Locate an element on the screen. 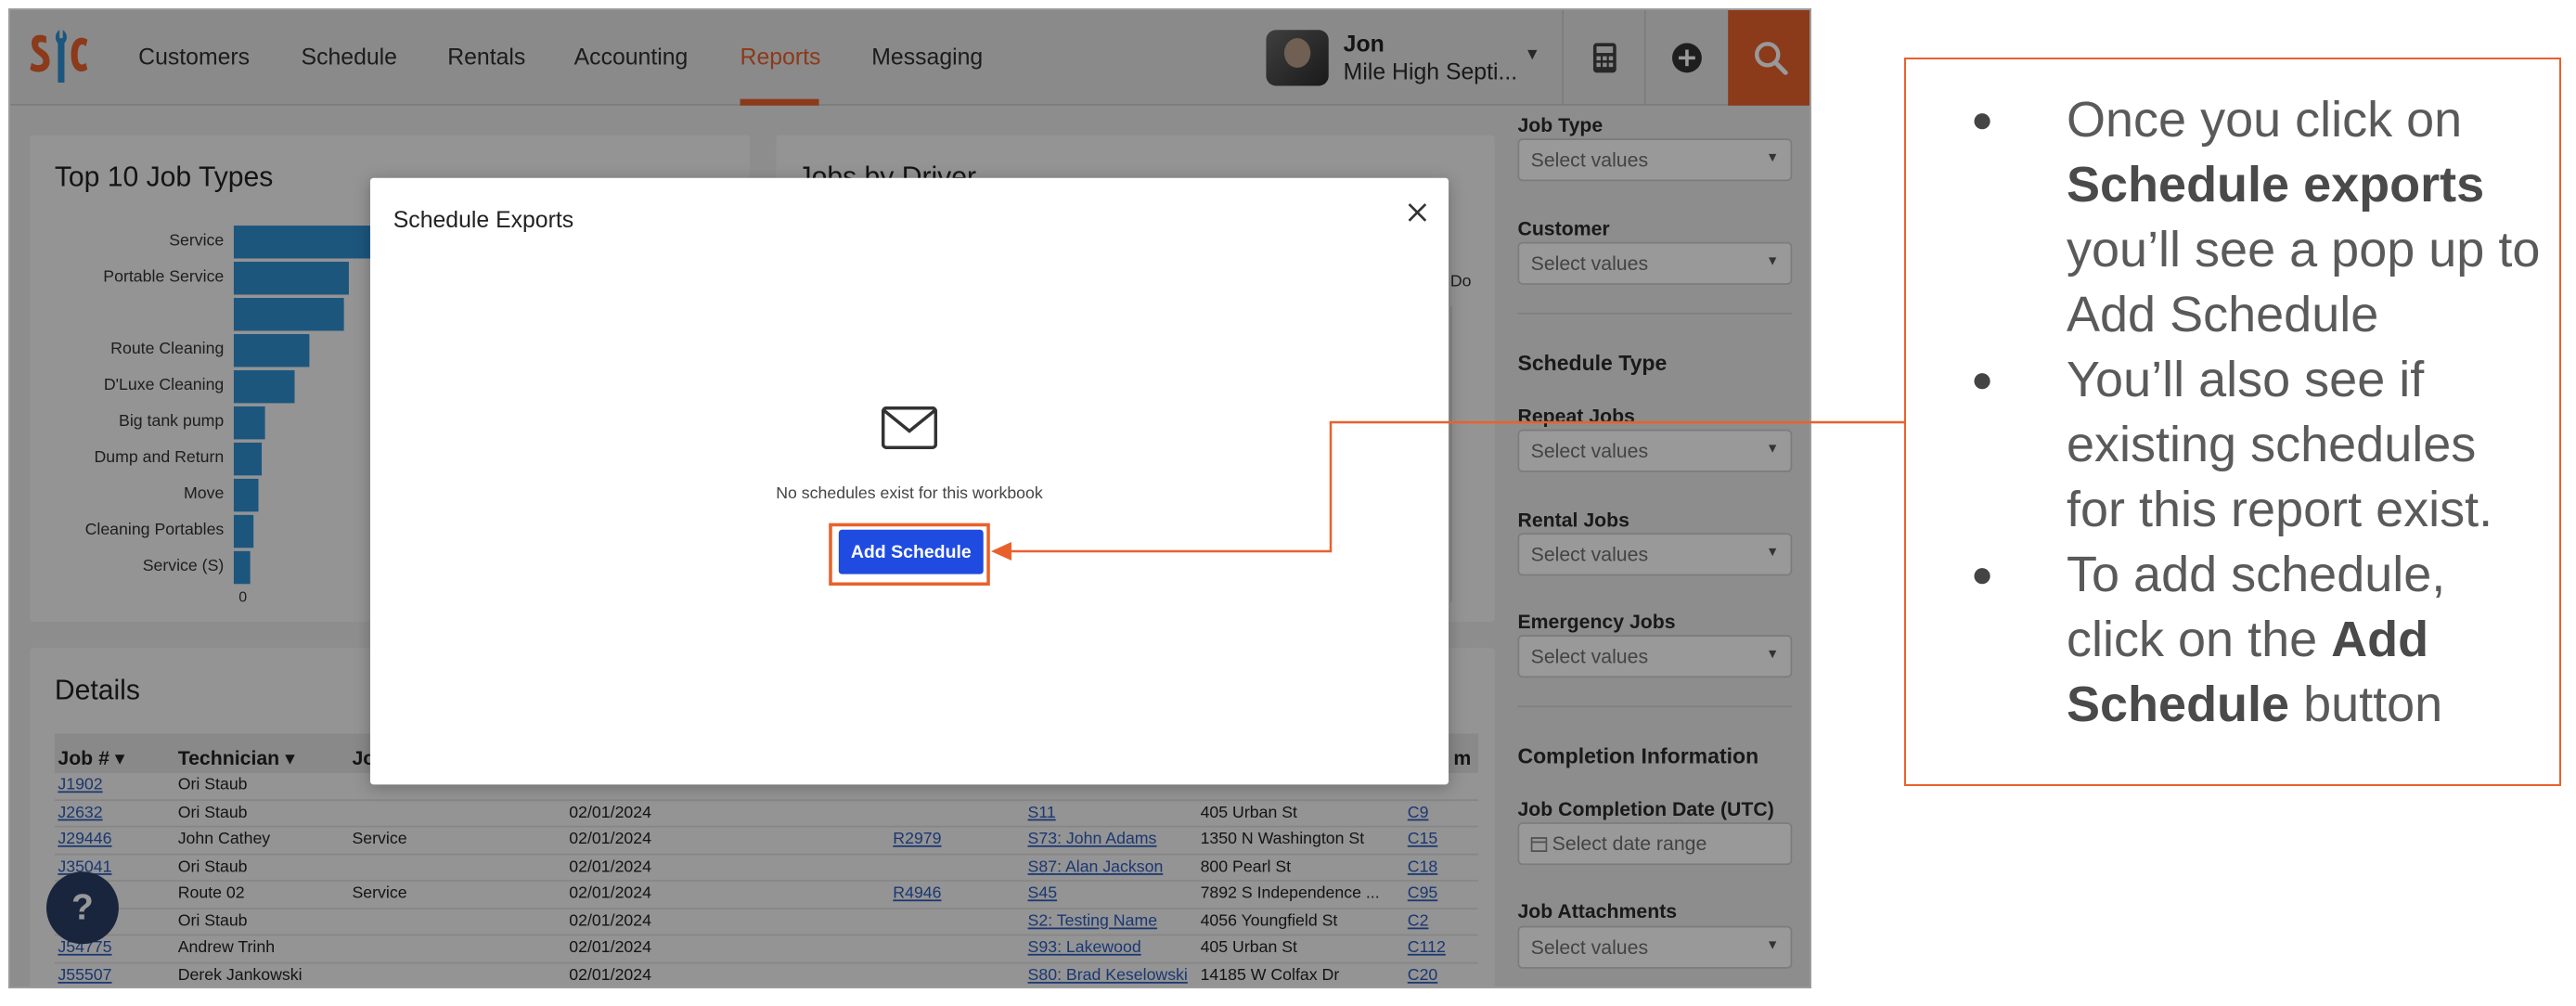 The width and height of the screenshot is (2576, 1006). modal-title: Schedule Exports is located at coordinates (483, 219).